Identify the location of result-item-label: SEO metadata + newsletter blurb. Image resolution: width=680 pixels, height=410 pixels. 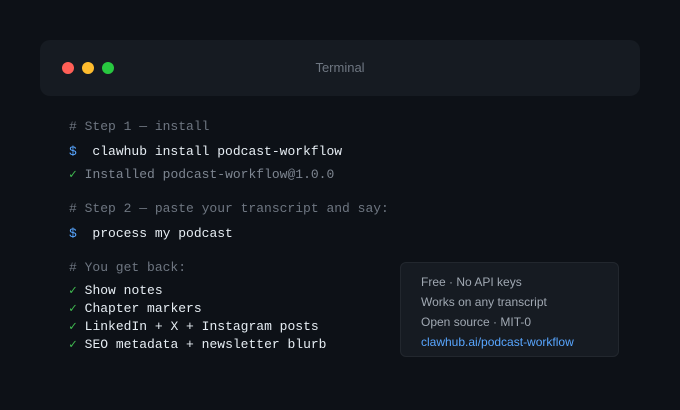
(205, 344).